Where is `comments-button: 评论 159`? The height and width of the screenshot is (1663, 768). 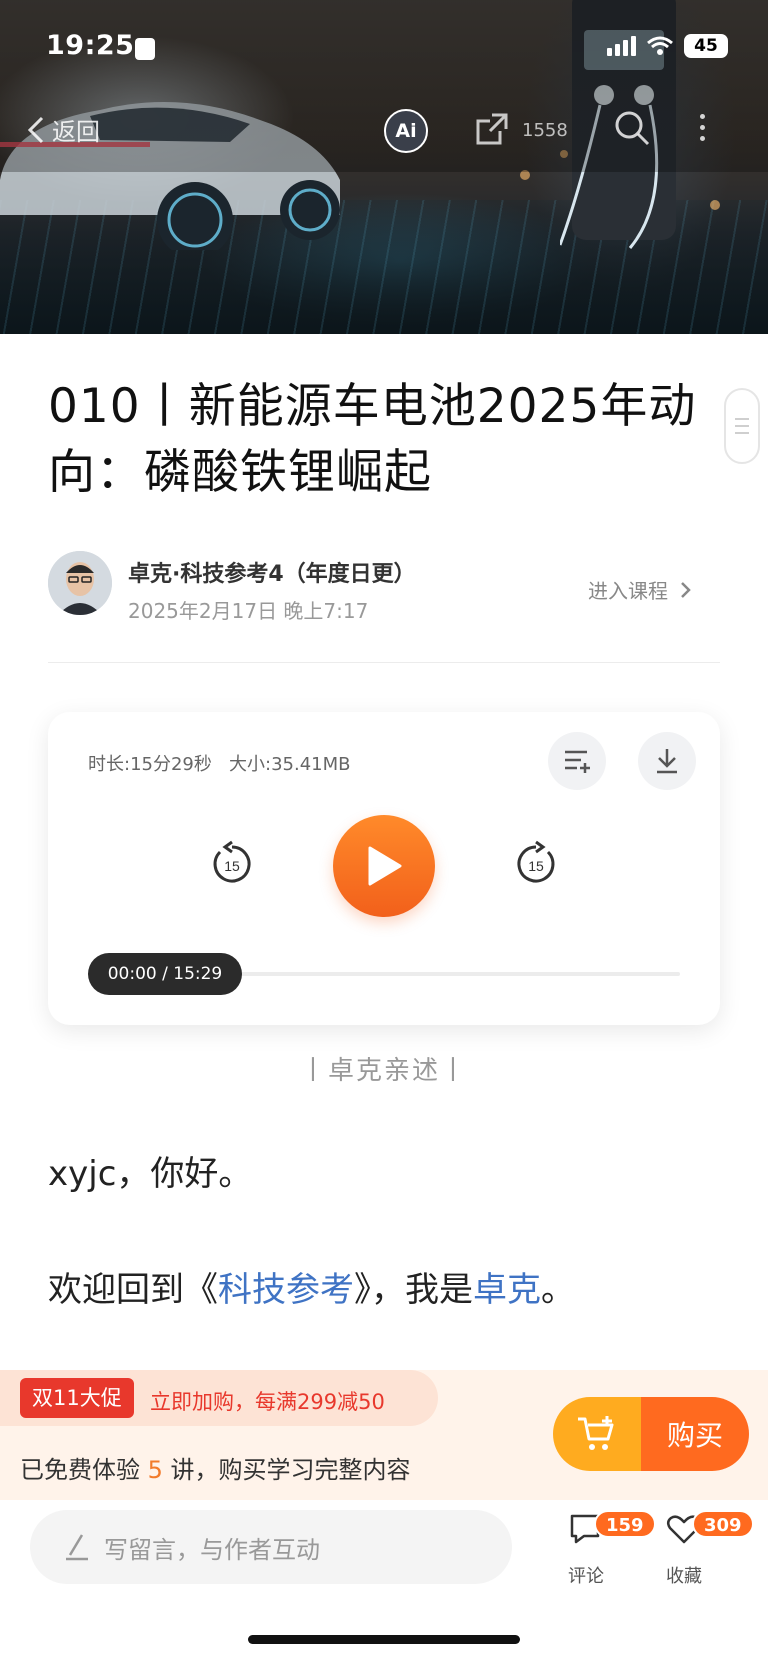 comments-button: 评论 159 is located at coordinates (607, 1550).